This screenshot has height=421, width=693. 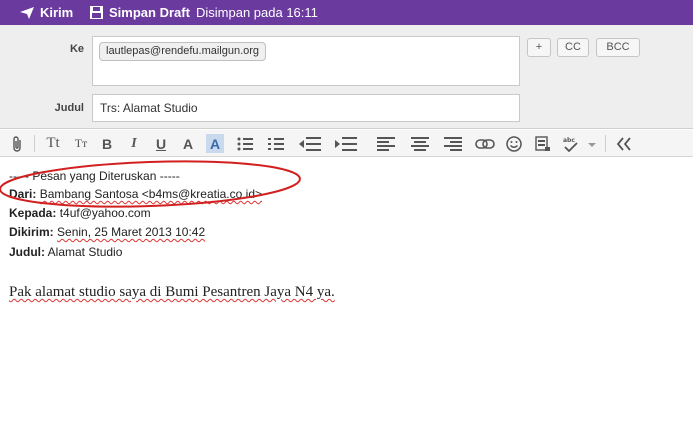 I want to click on font-size-down-icon: Tт, so click(x=81, y=143).